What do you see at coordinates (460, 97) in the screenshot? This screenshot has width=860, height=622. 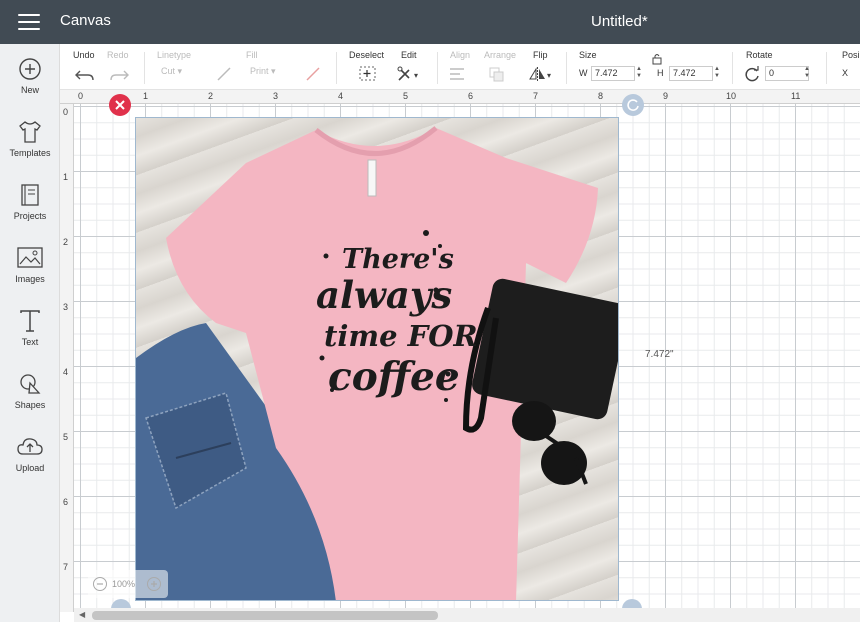 I see `horizontal-ruler: 0 1 2 3 4 5 6 7 8 9 10 11` at bounding box center [460, 97].